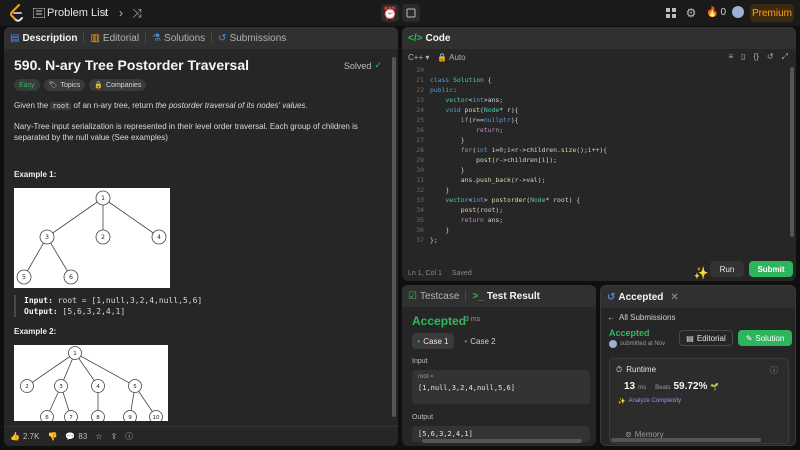 The width and height of the screenshot is (800, 450). What do you see at coordinates (420, 240) in the screenshot?
I see `line-number: 37` at bounding box center [420, 240].